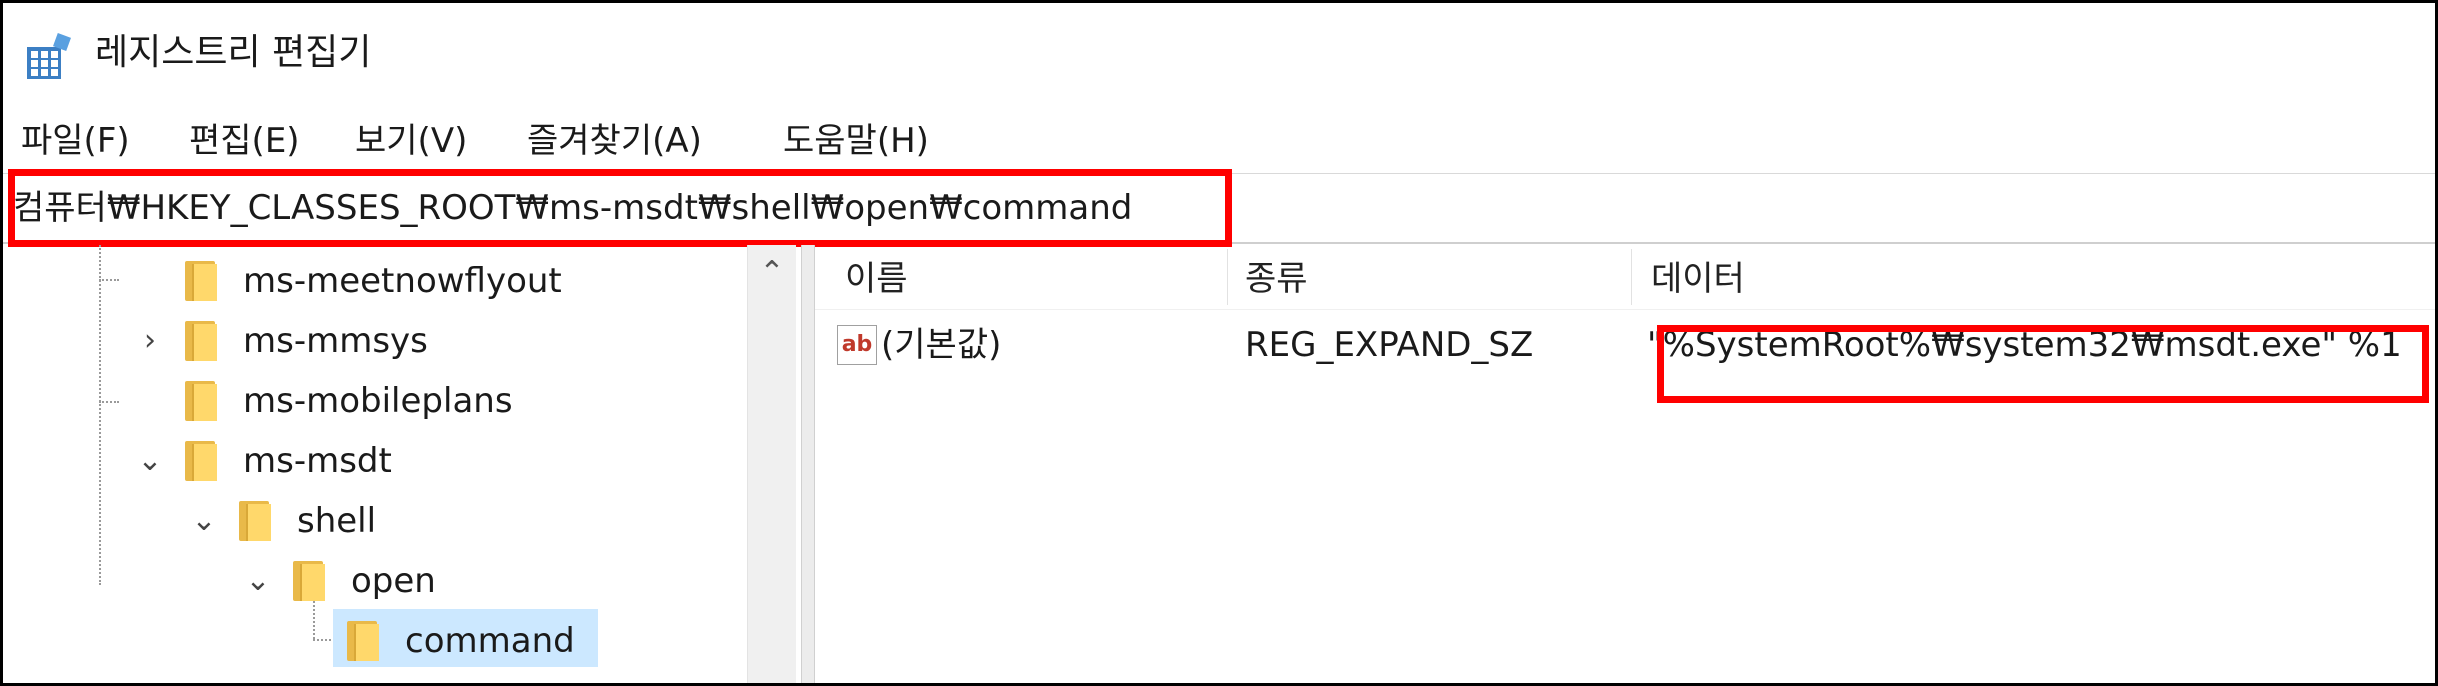 The width and height of the screenshot is (2438, 686). What do you see at coordinates (772, 273) in the screenshot?
I see `chevron-up-icon: ⌃` at bounding box center [772, 273].